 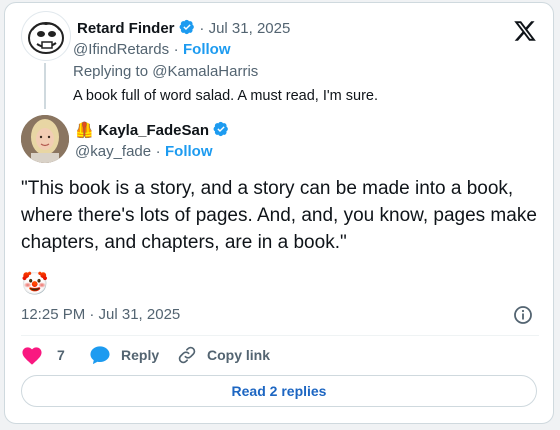 I want to click on main-display-name: Kayla_FadeSan, so click(x=153, y=130).